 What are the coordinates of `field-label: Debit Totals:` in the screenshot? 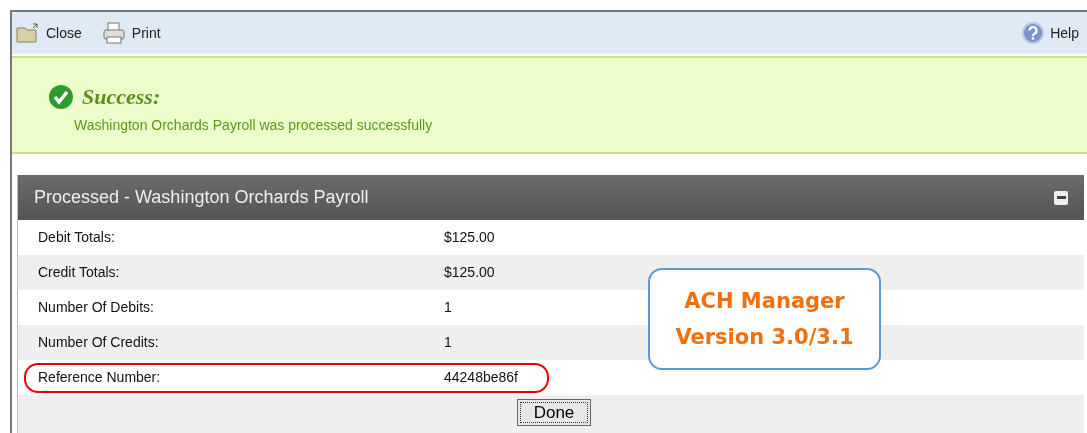 It's located at (77, 237).